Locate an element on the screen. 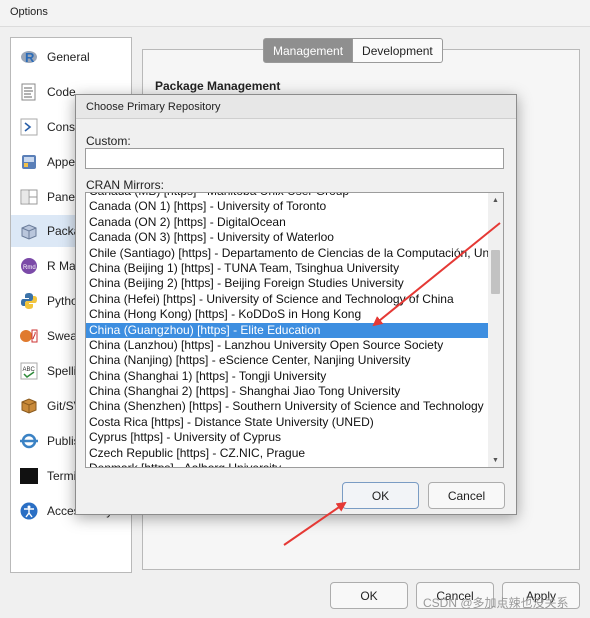 The image size is (590, 618). window-title: Options is located at coordinates (295, 13).